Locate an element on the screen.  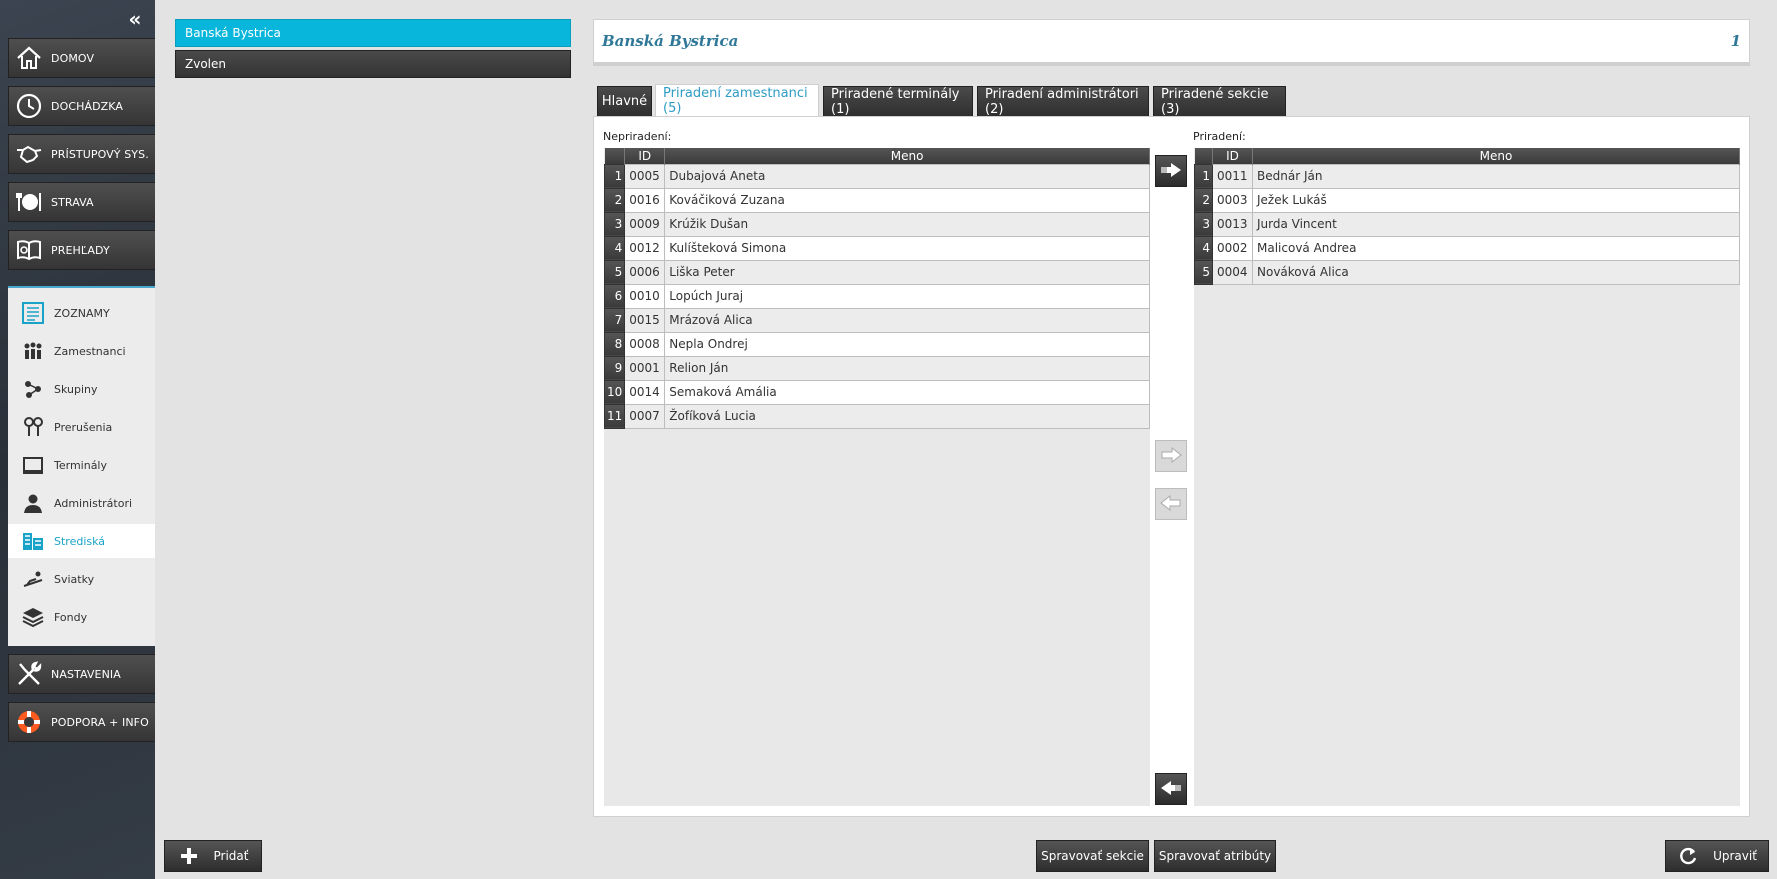
submenu-label: Terminály is located at coordinates (80, 465).